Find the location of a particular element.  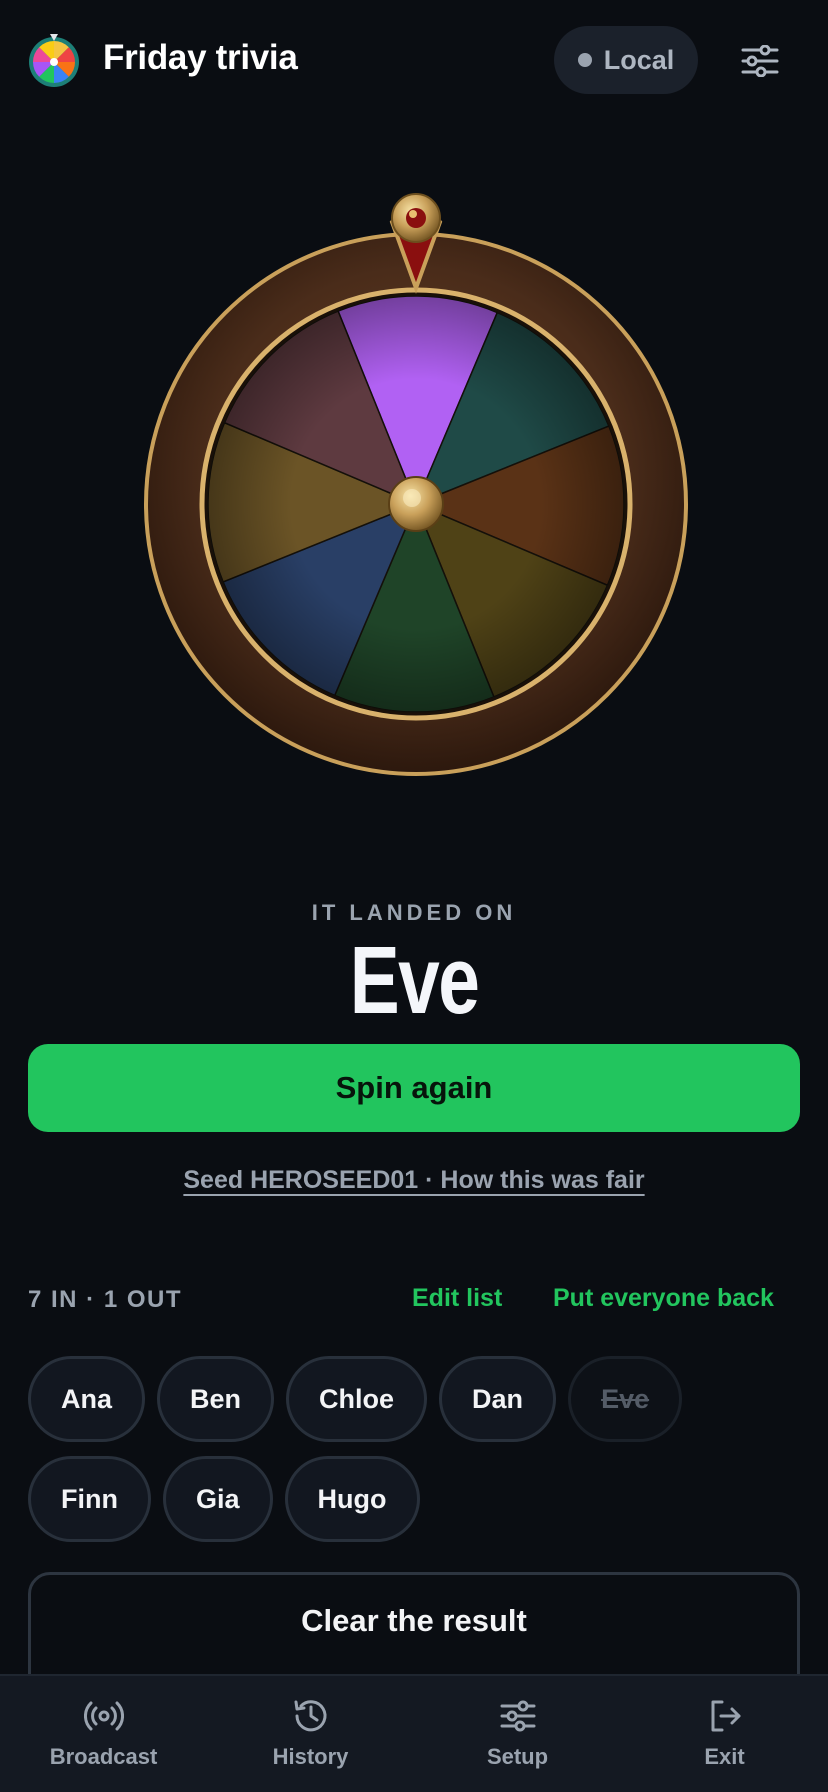

wheel-logo-icon is located at coordinates (54, 60).